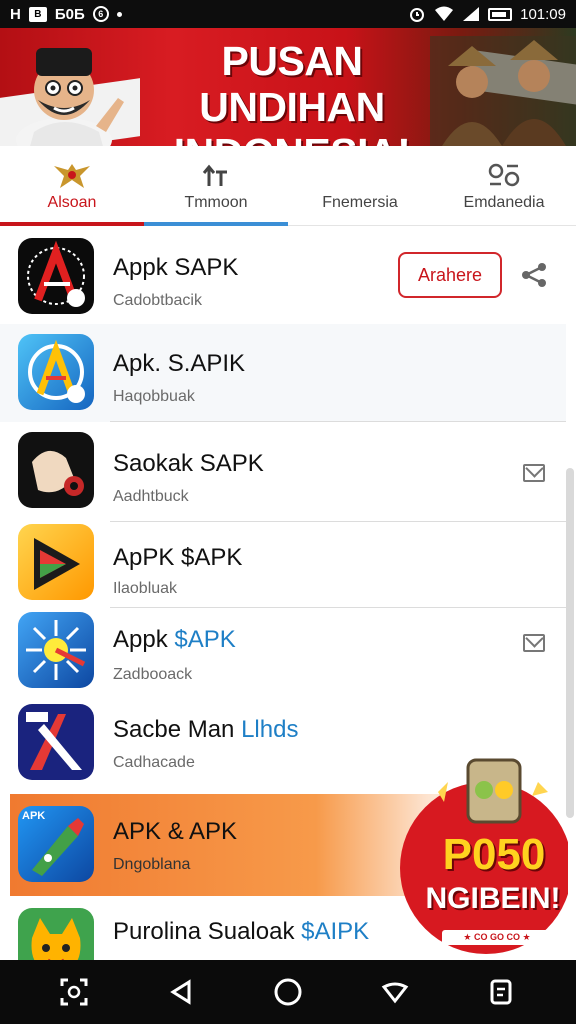 This screenshot has height=1024, width=576. I want to click on list-item: Appk SAPK Cadobtbacik Arahere, so click(283, 276).